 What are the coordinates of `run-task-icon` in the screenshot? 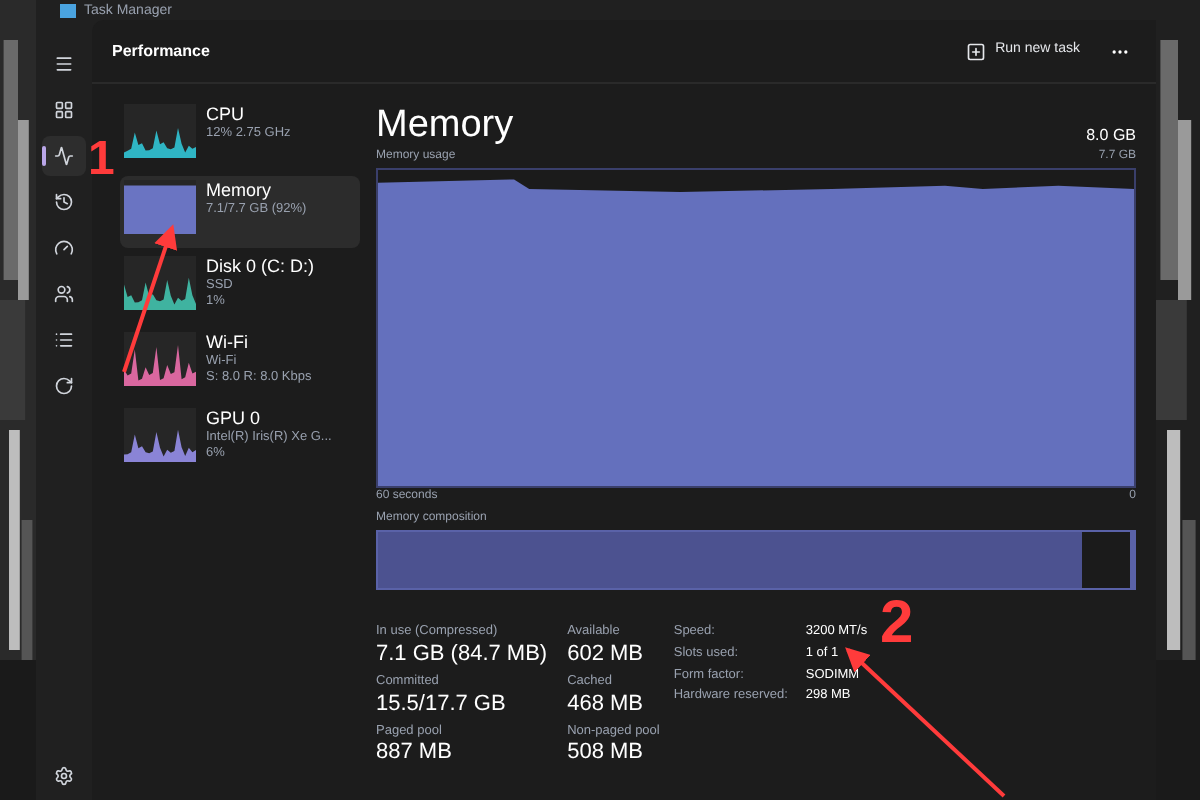 It's located at (975, 51).